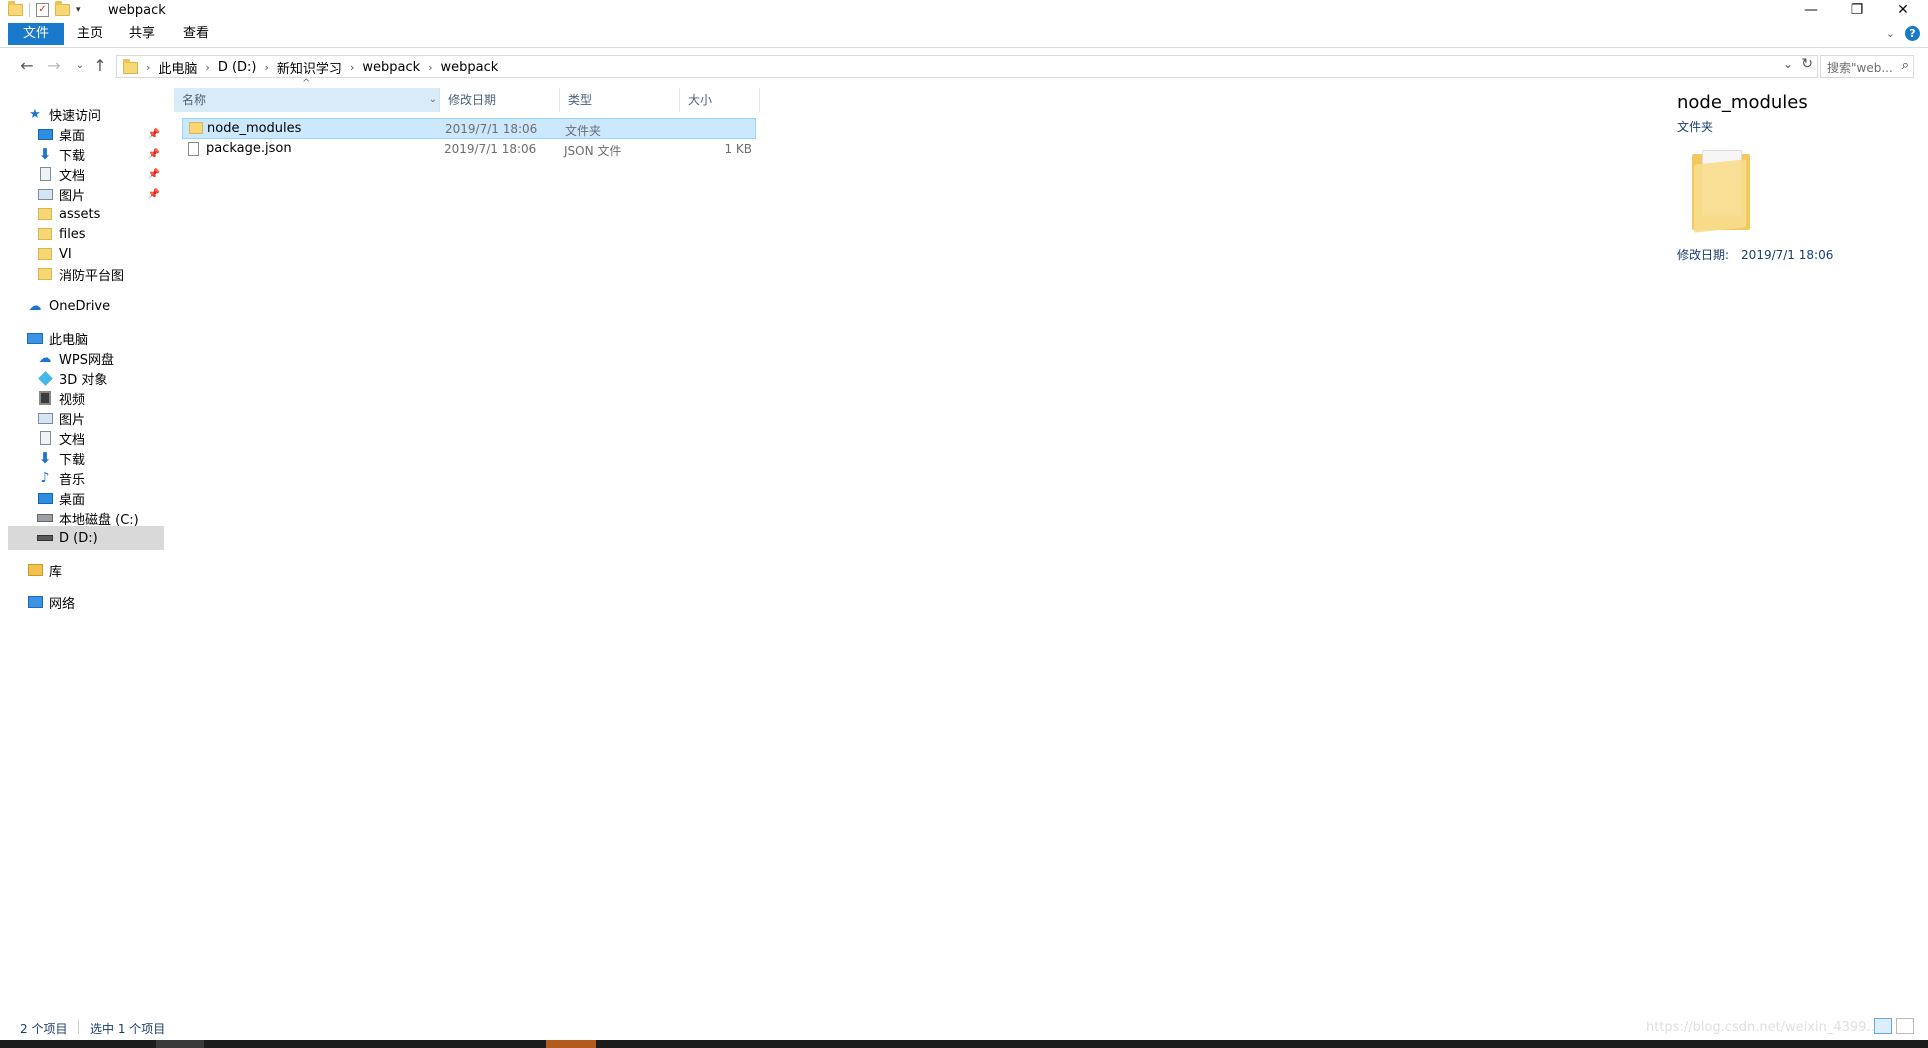 The width and height of the screenshot is (1928, 1048). I want to click on column-header-date: 修改日期, so click(500, 100).